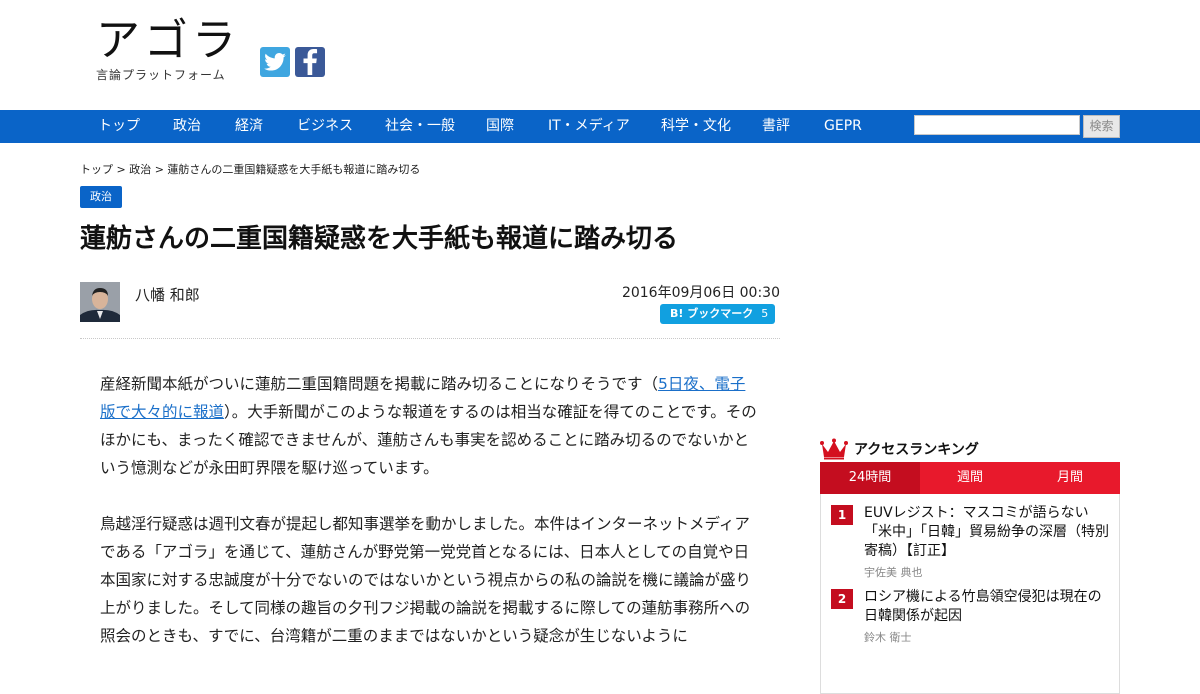 This screenshot has width=1200, height=694. Describe the element at coordinates (589, 126) in the screenshot. I see `nav-item-it-media: IT・メディア` at that location.